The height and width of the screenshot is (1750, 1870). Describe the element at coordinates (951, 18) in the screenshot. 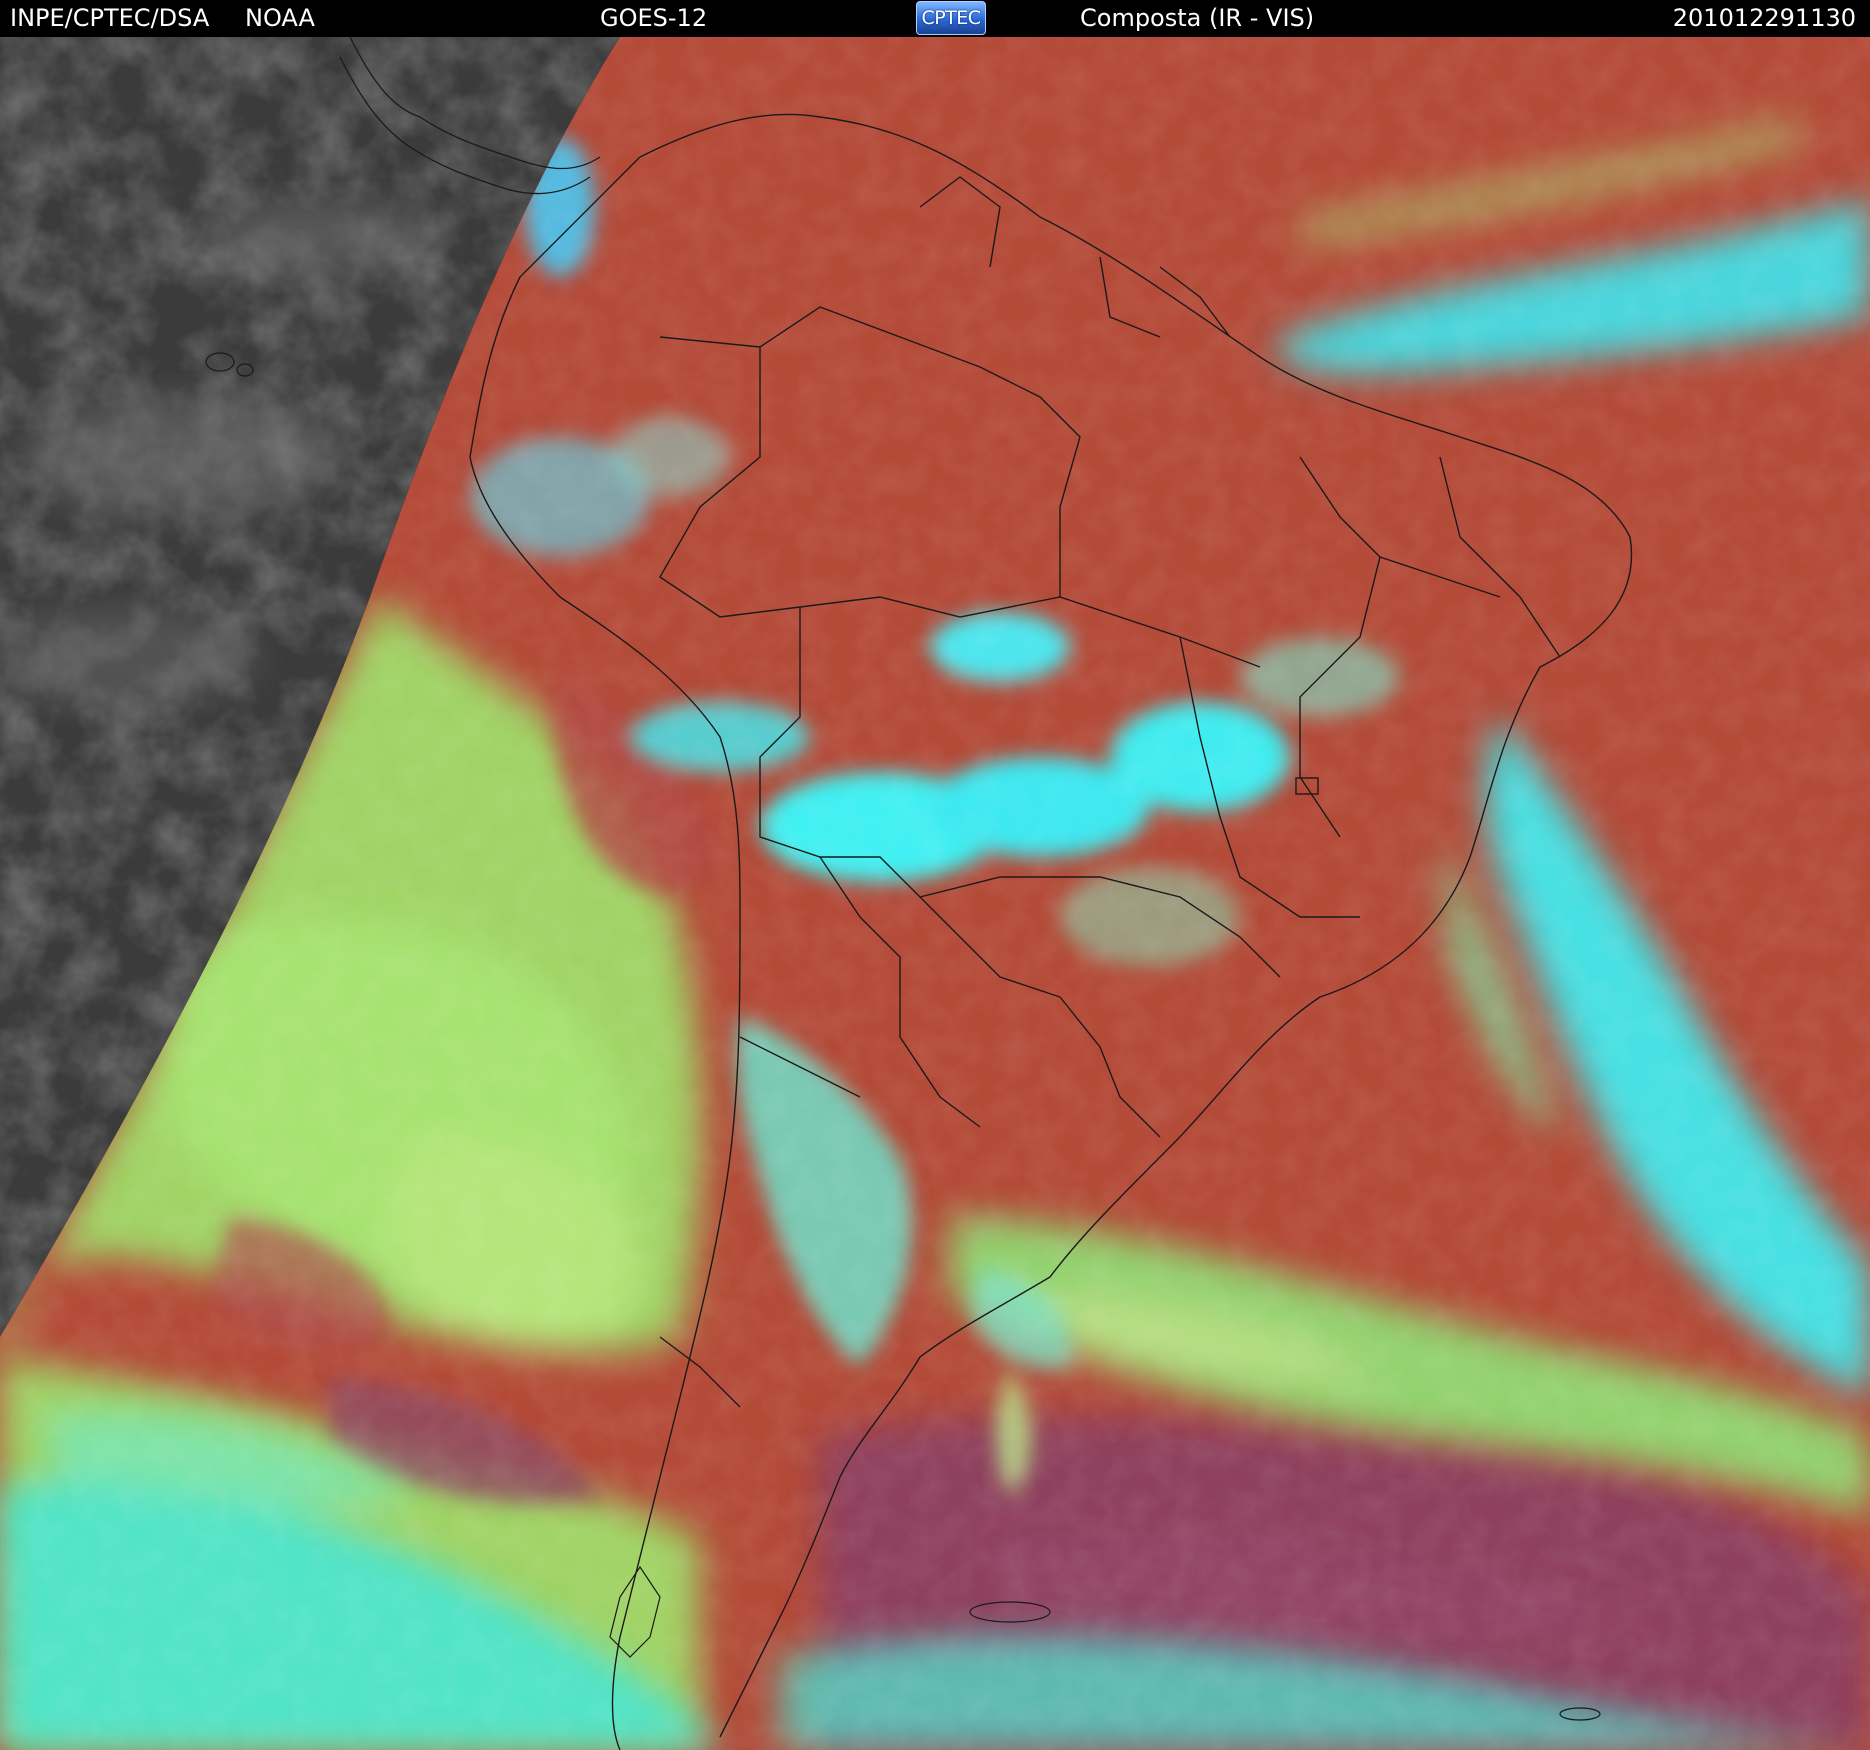

I see `cptec-logo: CPTEC` at that location.